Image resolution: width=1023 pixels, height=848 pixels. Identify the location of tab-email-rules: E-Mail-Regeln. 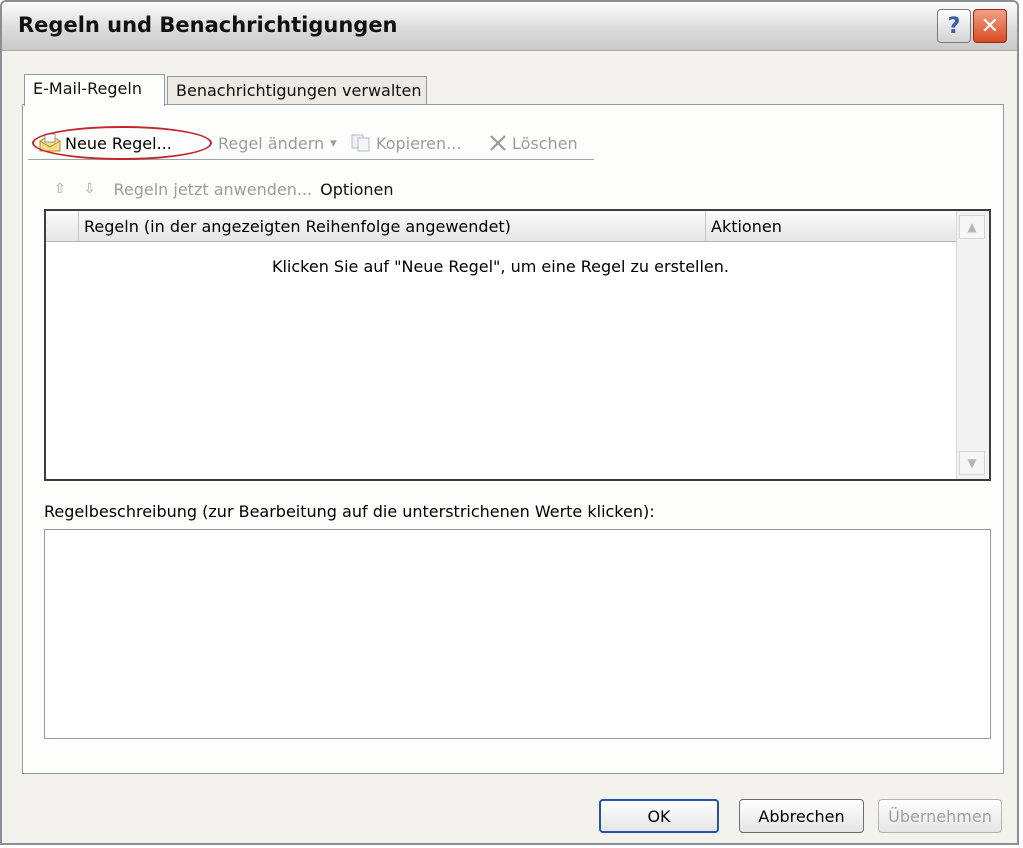
(94, 90).